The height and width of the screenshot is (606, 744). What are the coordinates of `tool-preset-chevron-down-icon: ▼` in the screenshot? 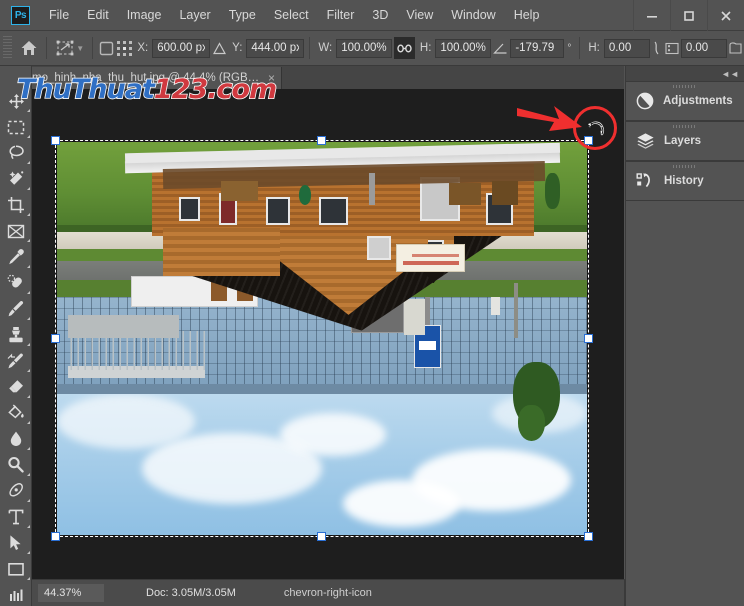 It's located at (80, 48).